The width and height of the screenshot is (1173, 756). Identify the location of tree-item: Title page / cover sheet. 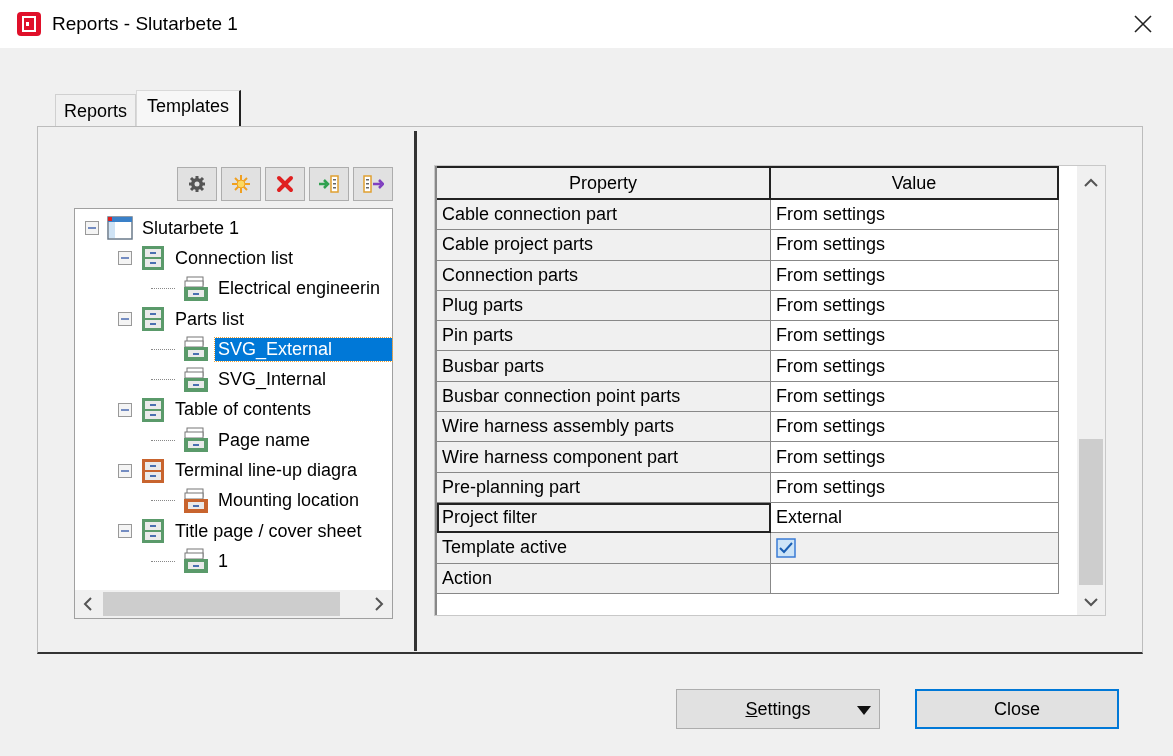
(268, 531).